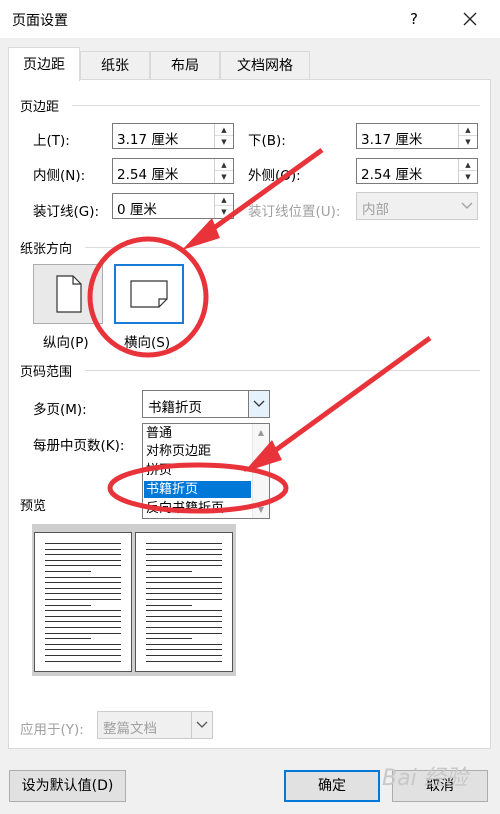  Describe the element at coordinates (425, 778) in the screenshot. I see `watermark-logo: Bai 经验` at that location.